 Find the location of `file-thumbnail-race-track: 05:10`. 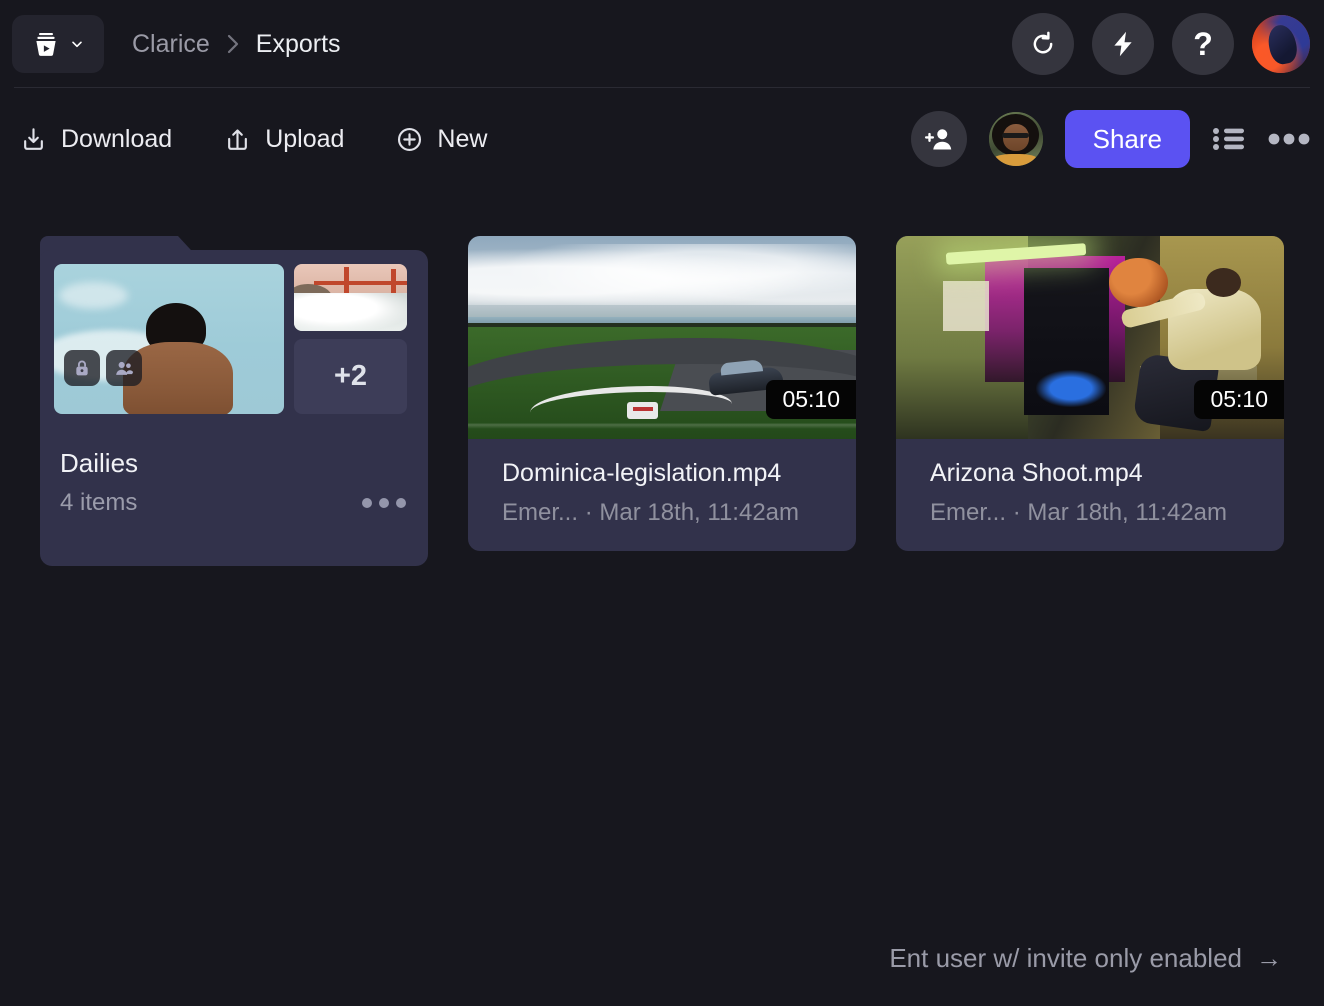

file-thumbnail-race-track: 05:10 is located at coordinates (662, 337).